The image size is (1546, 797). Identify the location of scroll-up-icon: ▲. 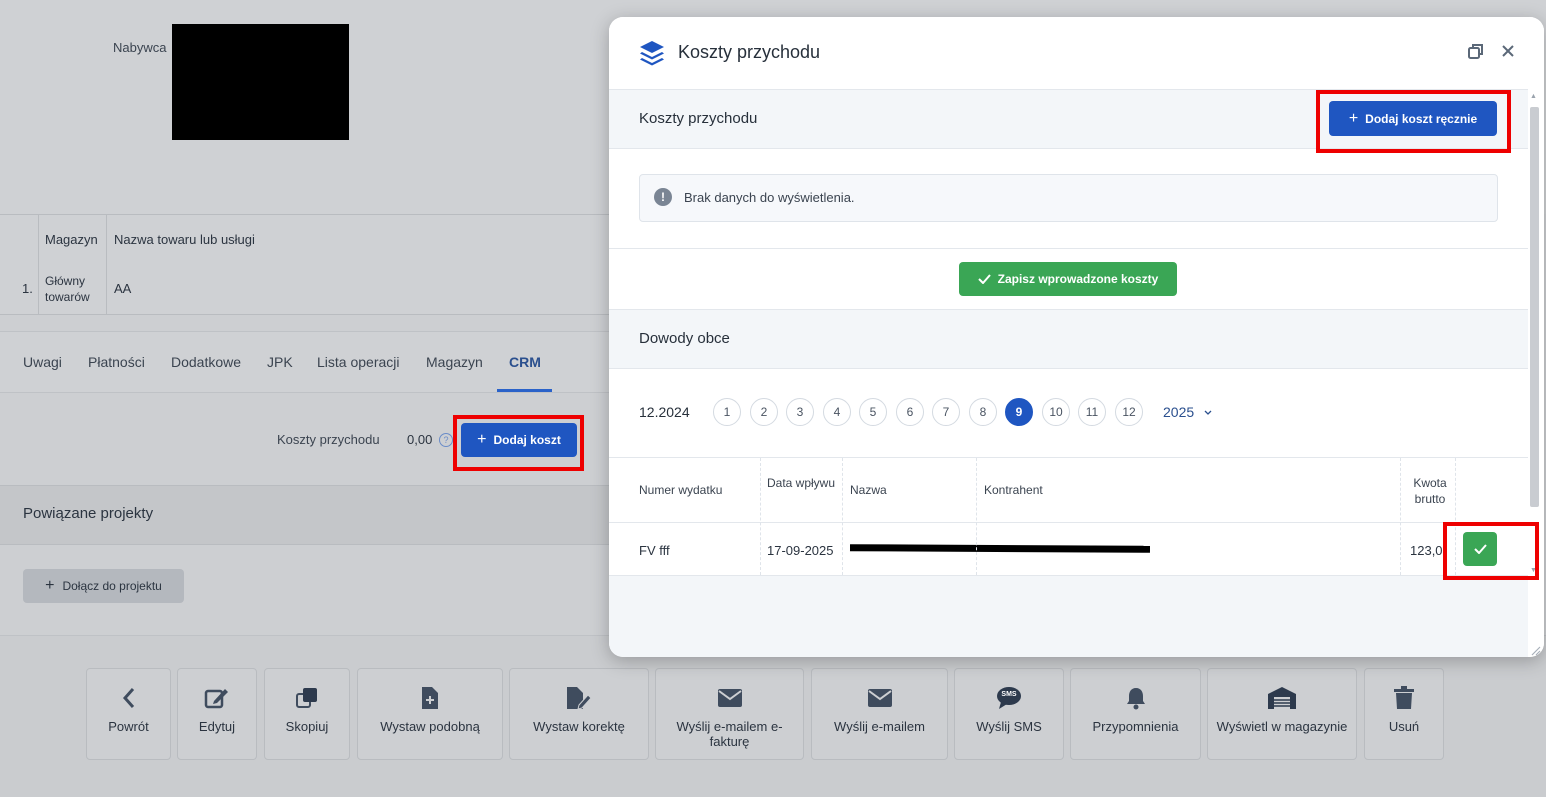
(1533, 96).